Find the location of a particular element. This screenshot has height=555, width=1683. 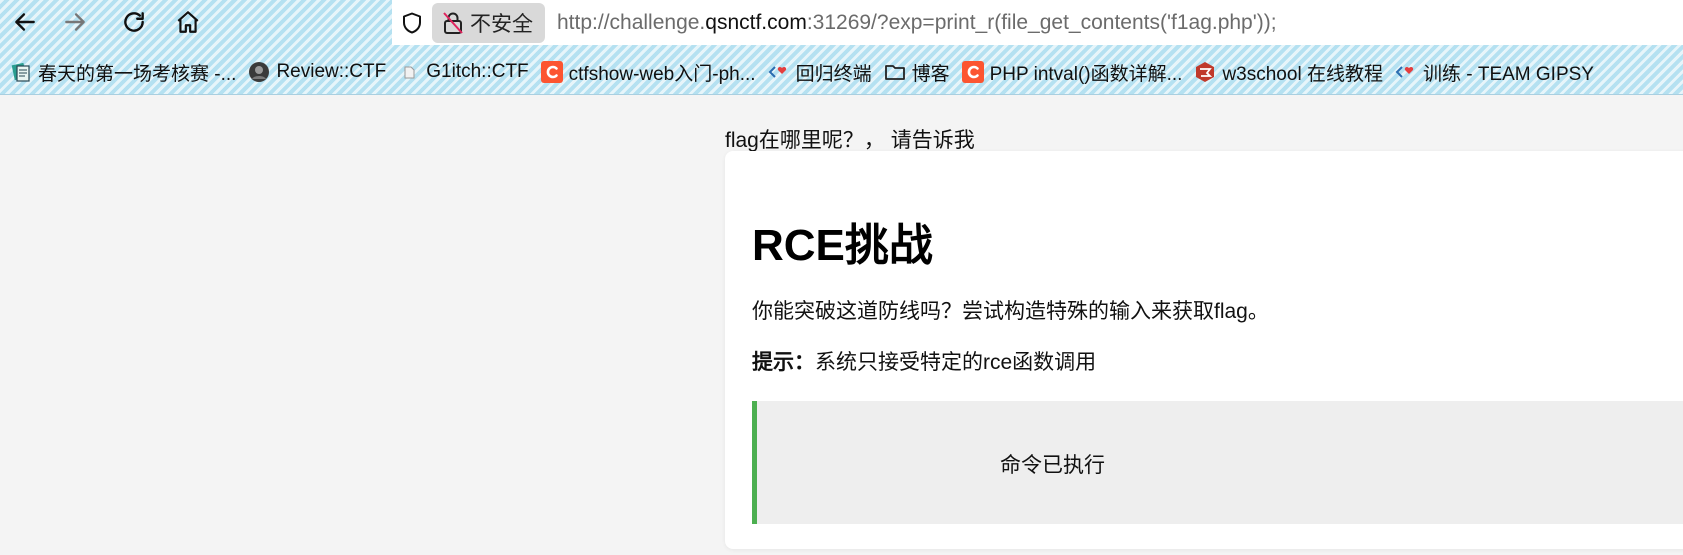

url-prefix: http://challenge. is located at coordinates (631, 22).